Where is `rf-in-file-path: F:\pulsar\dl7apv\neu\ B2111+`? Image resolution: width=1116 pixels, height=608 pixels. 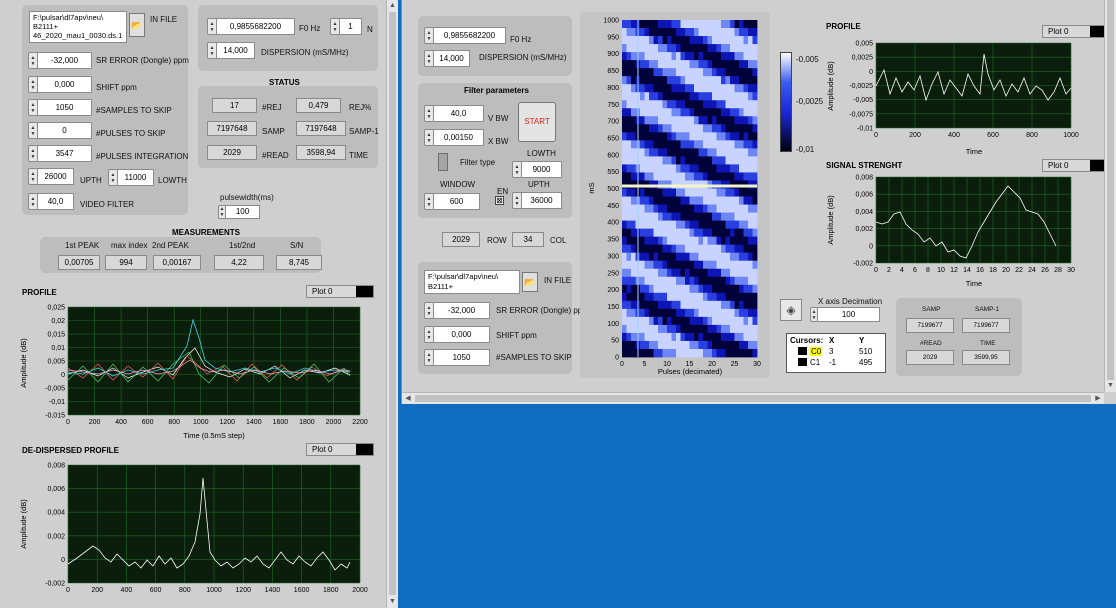
rf-in-file-path: F:\pulsar\dl7apv\neu\ B2111+ is located at coordinates (472, 282).